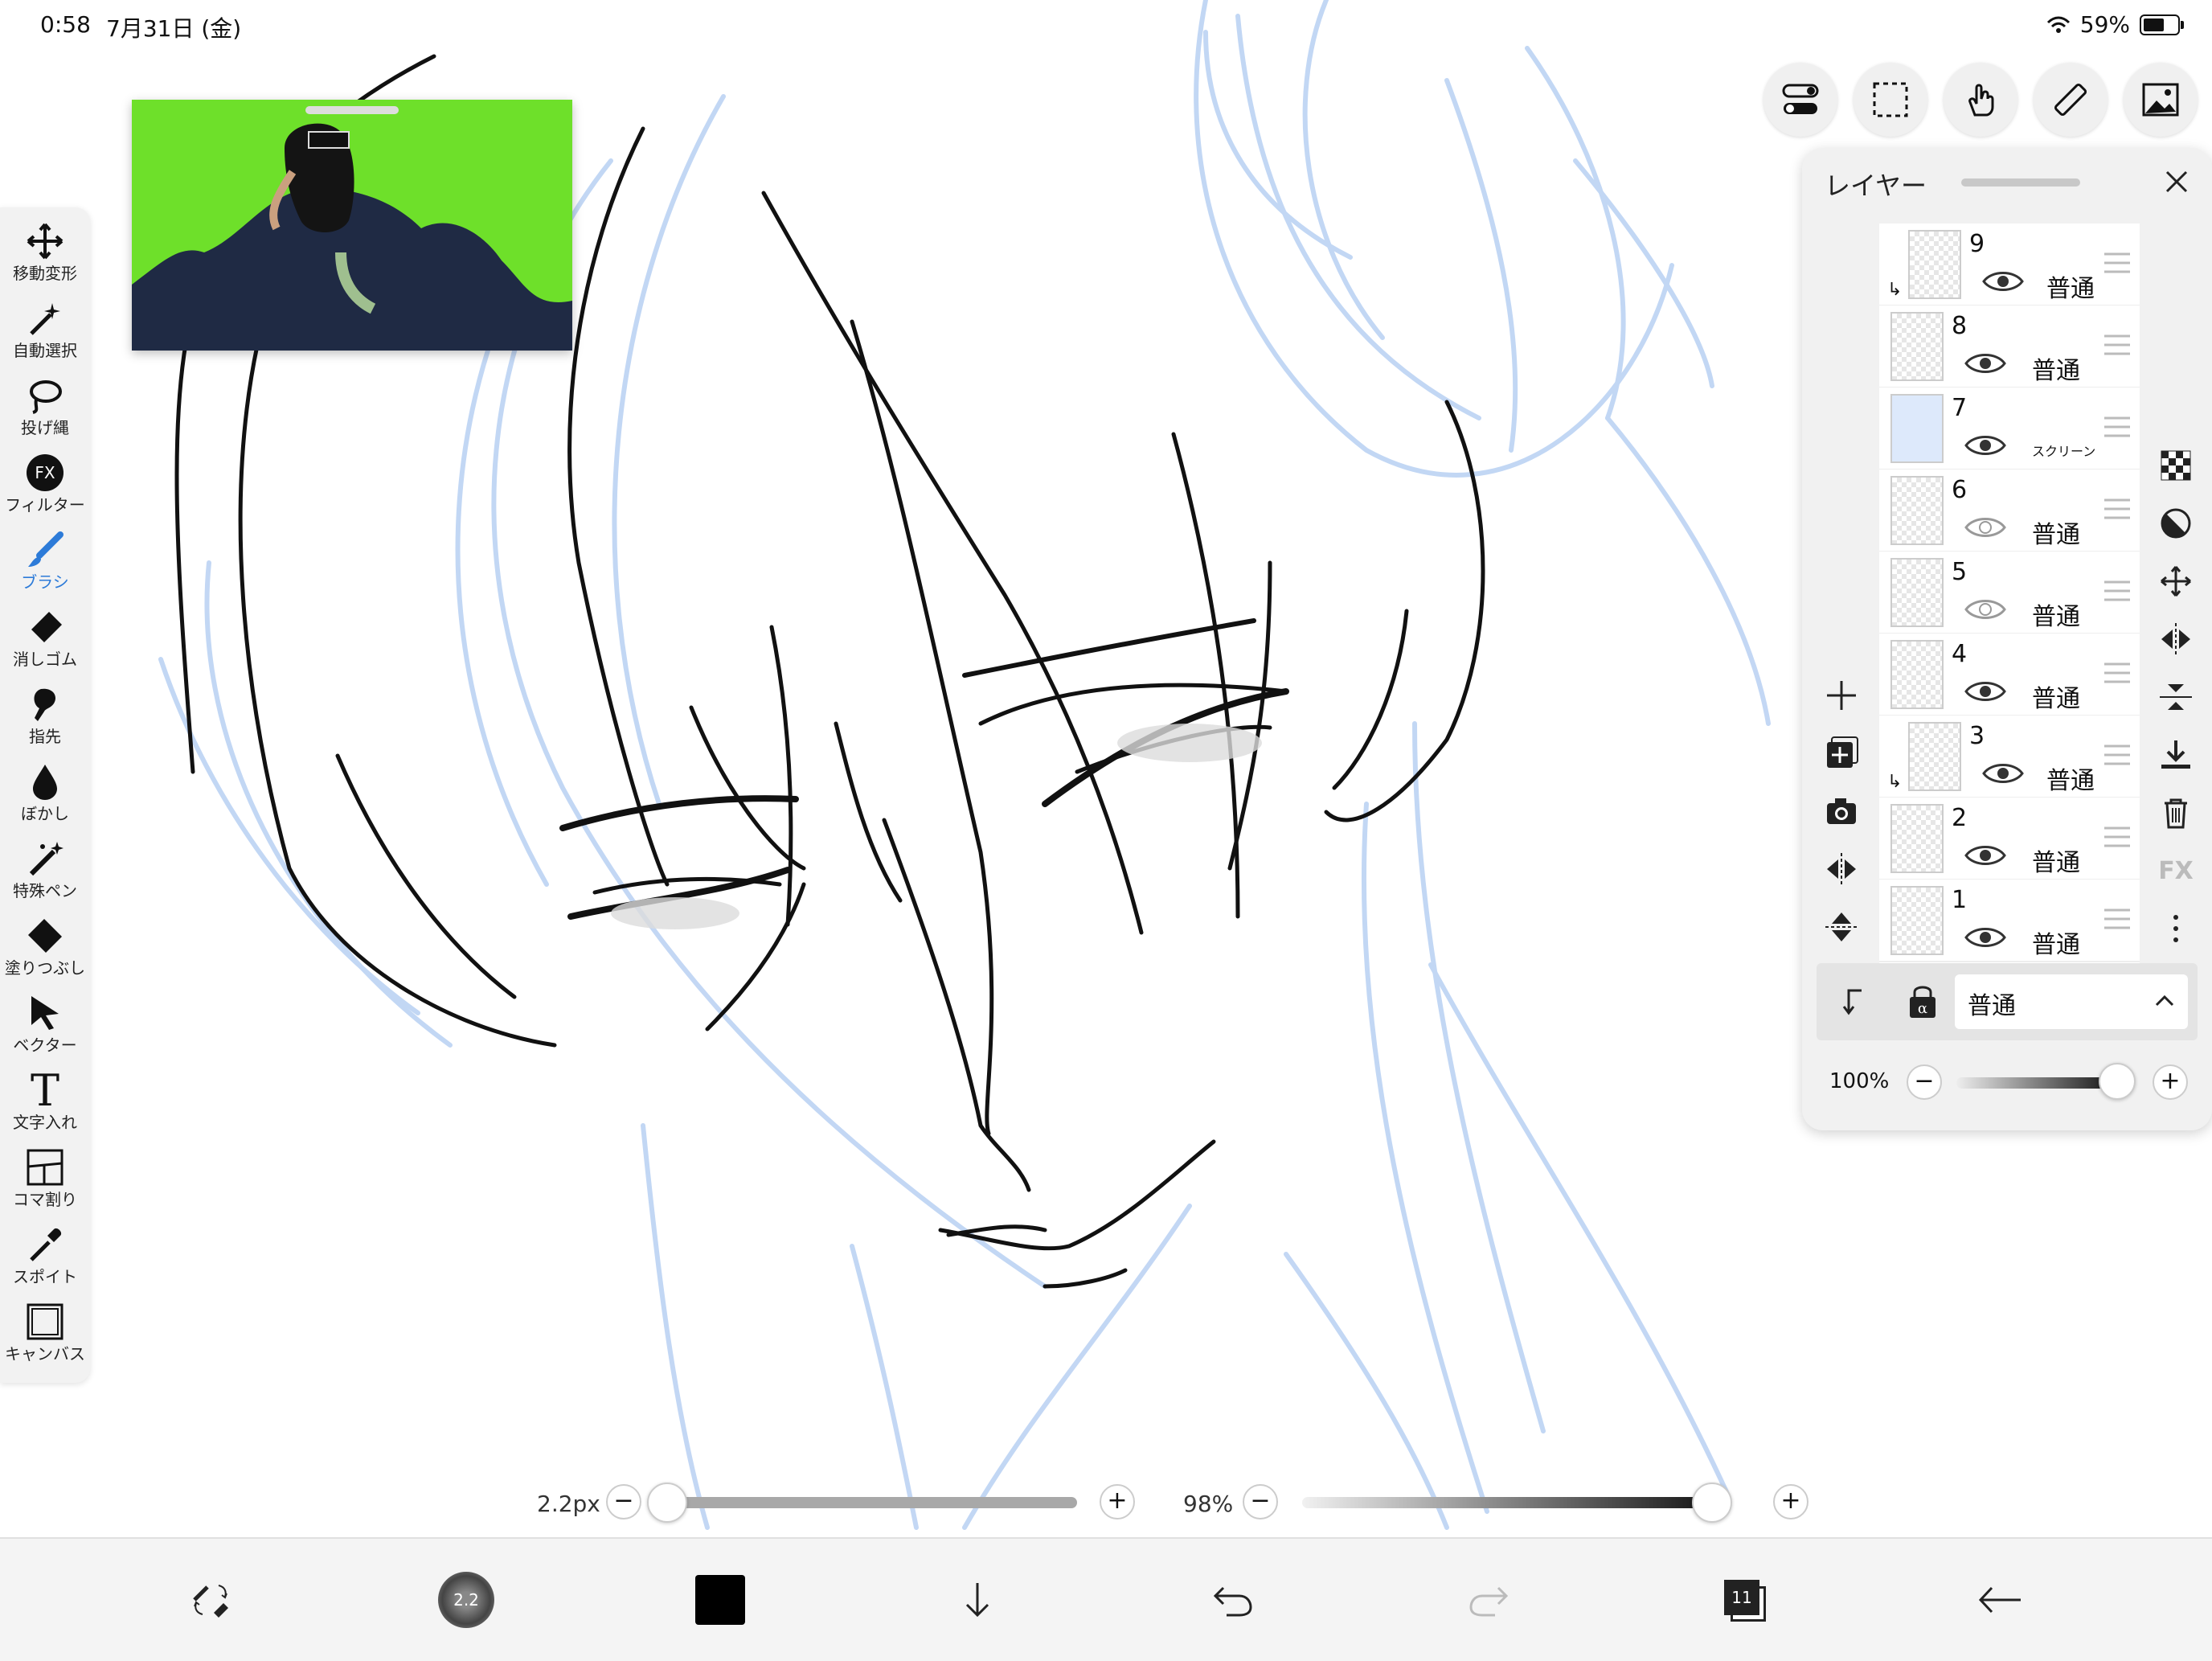 The width and height of the screenshot is (2212, 1661). Describe the element at coordinates (45, 1029) in the screenshot. I see `tool-vector: ベクター` at that location.